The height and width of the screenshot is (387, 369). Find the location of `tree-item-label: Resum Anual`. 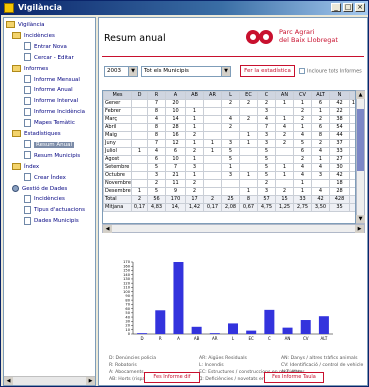

tree-item-label: Resum Anual is located at coordinates (54, 144).